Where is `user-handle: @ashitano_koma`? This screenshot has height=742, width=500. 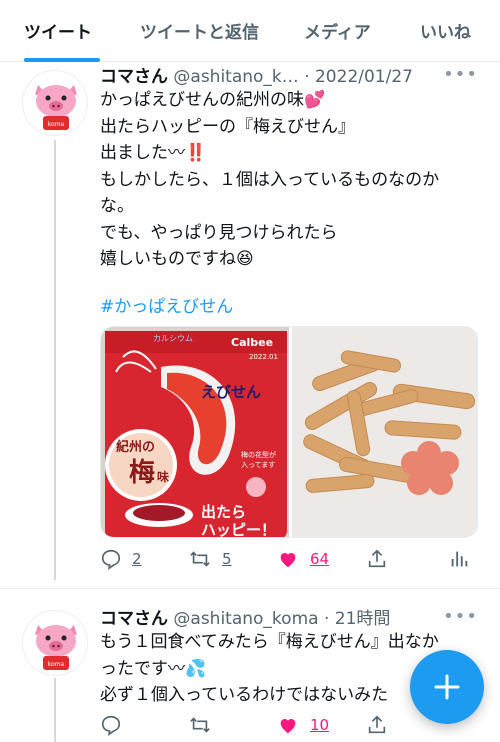
user-handle: @ashitano_koma is located at coordinates (245, 619).